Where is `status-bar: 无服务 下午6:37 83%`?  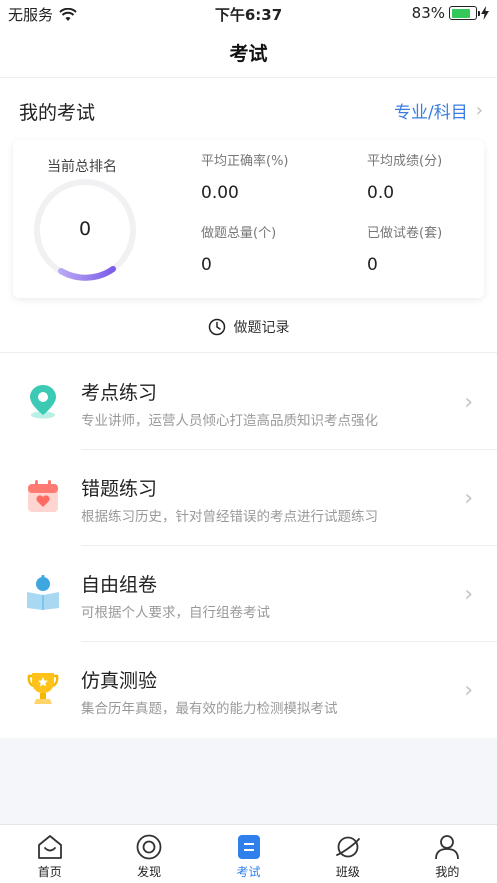 status-bar: 无服务 下午6:37 83% is located at coordinates (248, 13).